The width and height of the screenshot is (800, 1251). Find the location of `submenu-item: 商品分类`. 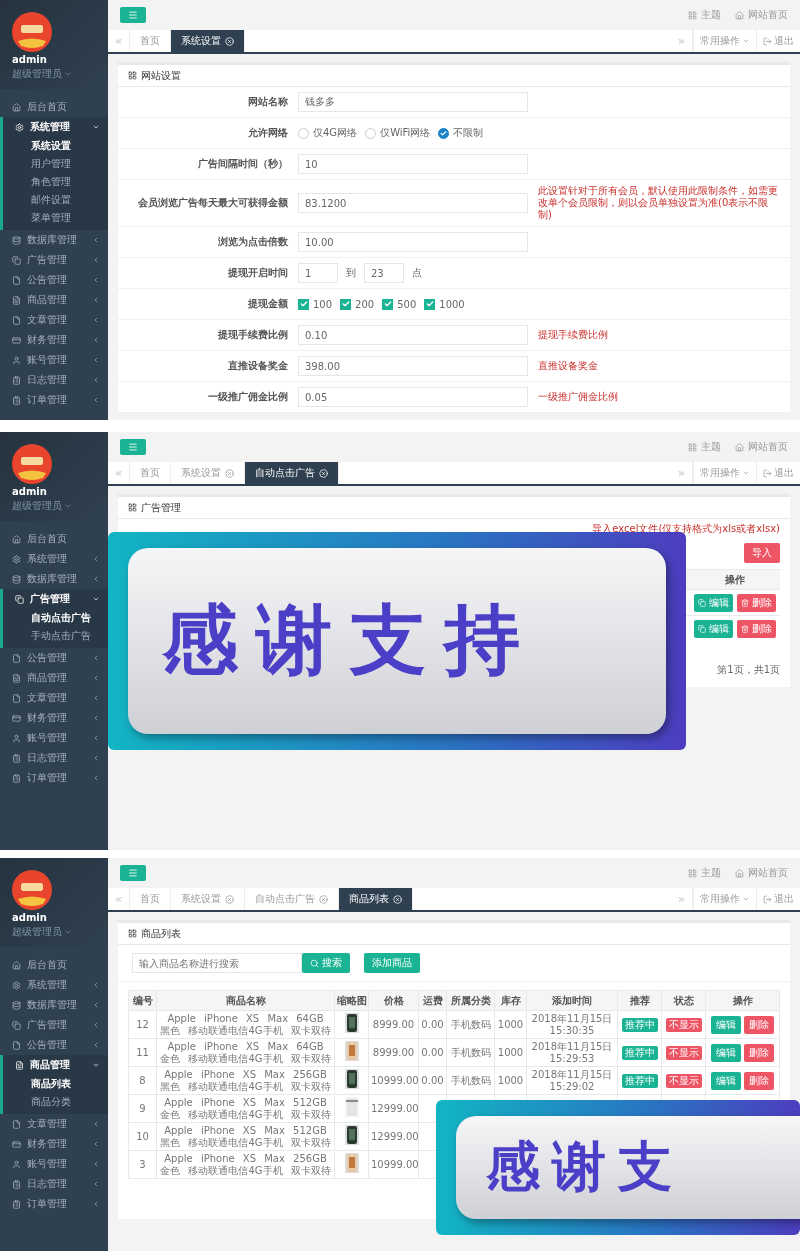

submenu-item: 商品分类 is located at coordinates (55, 1102).